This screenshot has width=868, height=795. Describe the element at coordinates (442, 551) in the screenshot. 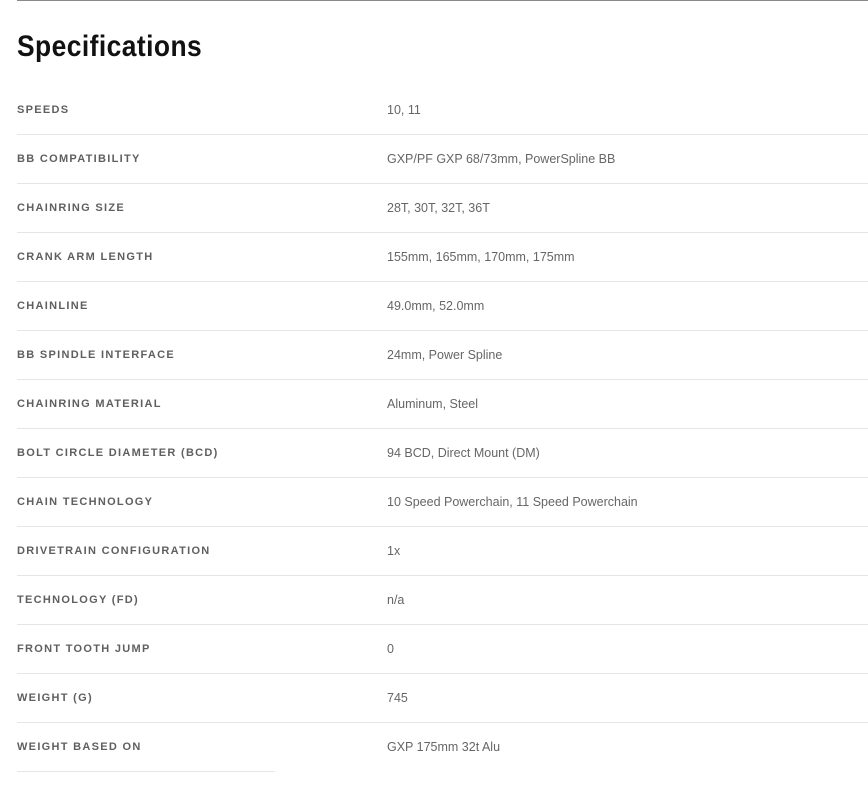

I see `spec-row-drivetrain-configuration: DRIVETRAIN CONFIGURATION 1x` at that location.